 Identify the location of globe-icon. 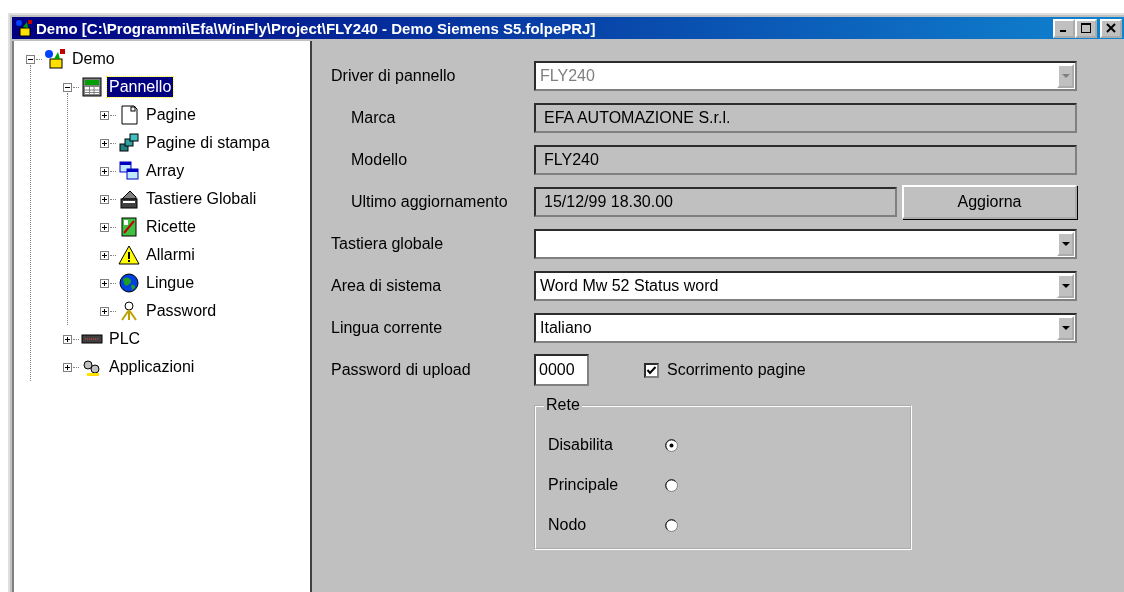
(129, 283).